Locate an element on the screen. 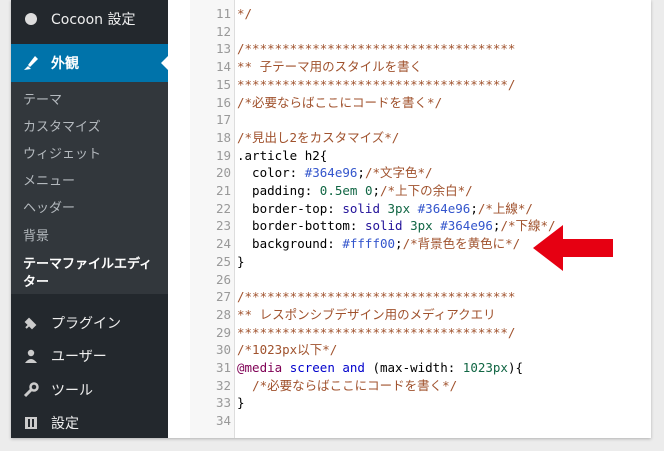 This screenshot has height=451, width=664. line-number: 17 is located at coordinates (223, 120).